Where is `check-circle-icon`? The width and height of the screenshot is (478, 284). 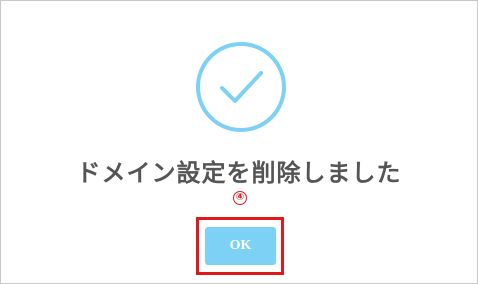
check-circle-icon is located at coordinates (241, 87).